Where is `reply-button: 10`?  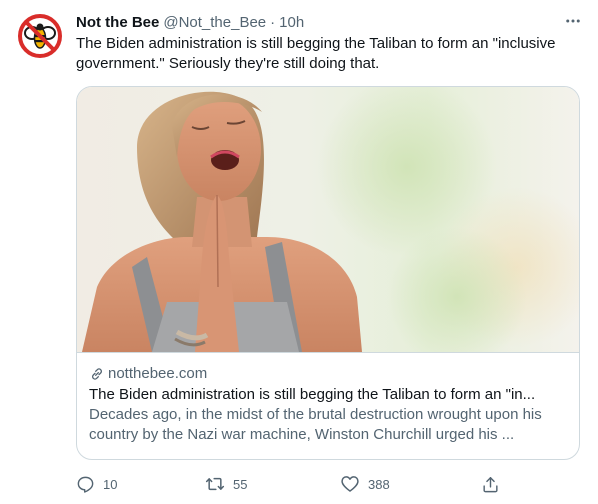
reply-button: 10 is located at coordinates (96, 484).